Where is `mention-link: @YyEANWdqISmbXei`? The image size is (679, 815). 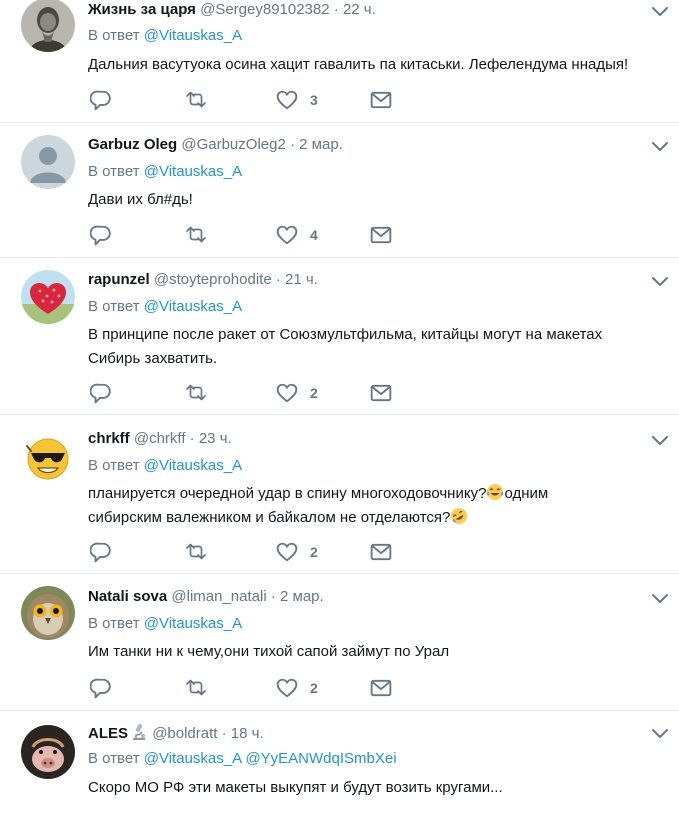 mention-link: @YyEANWdqISmbXei is located at coordinates (320, 758).